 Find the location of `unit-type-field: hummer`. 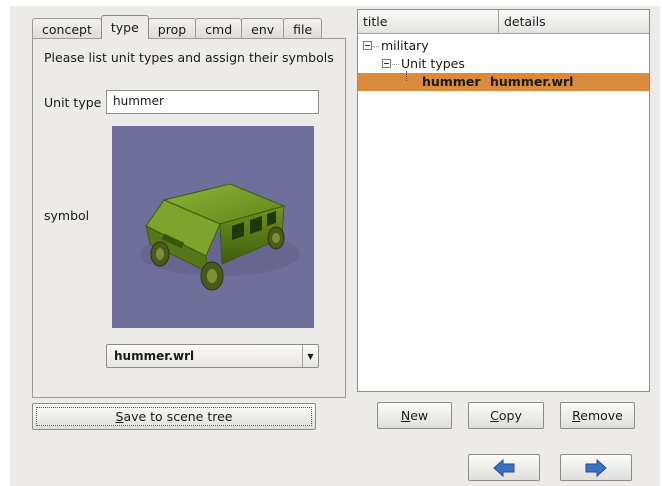

unit-type-field: hummer is located at coordinates (212, 102).